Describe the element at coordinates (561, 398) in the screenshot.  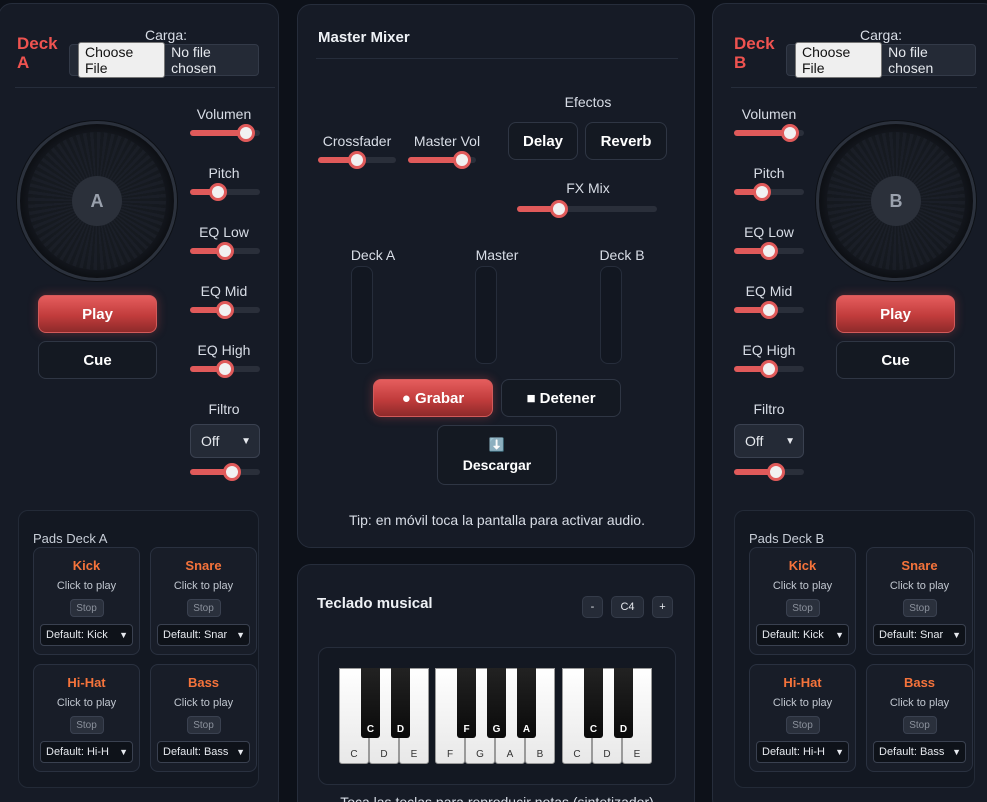
I see `stop-recording-button: ■ Detener` at that location.